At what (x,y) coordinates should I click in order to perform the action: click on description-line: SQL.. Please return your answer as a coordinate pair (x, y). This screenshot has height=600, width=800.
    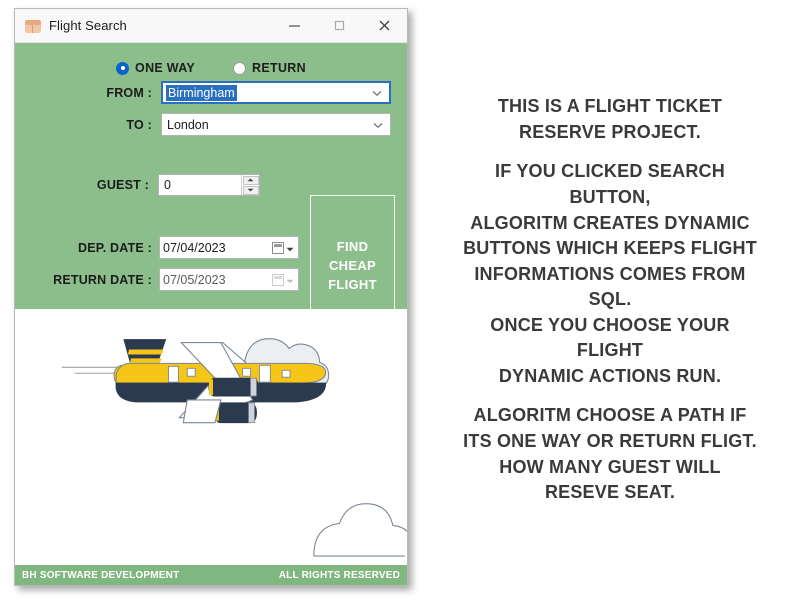
    Looking at the image, I should click on (610, 299).